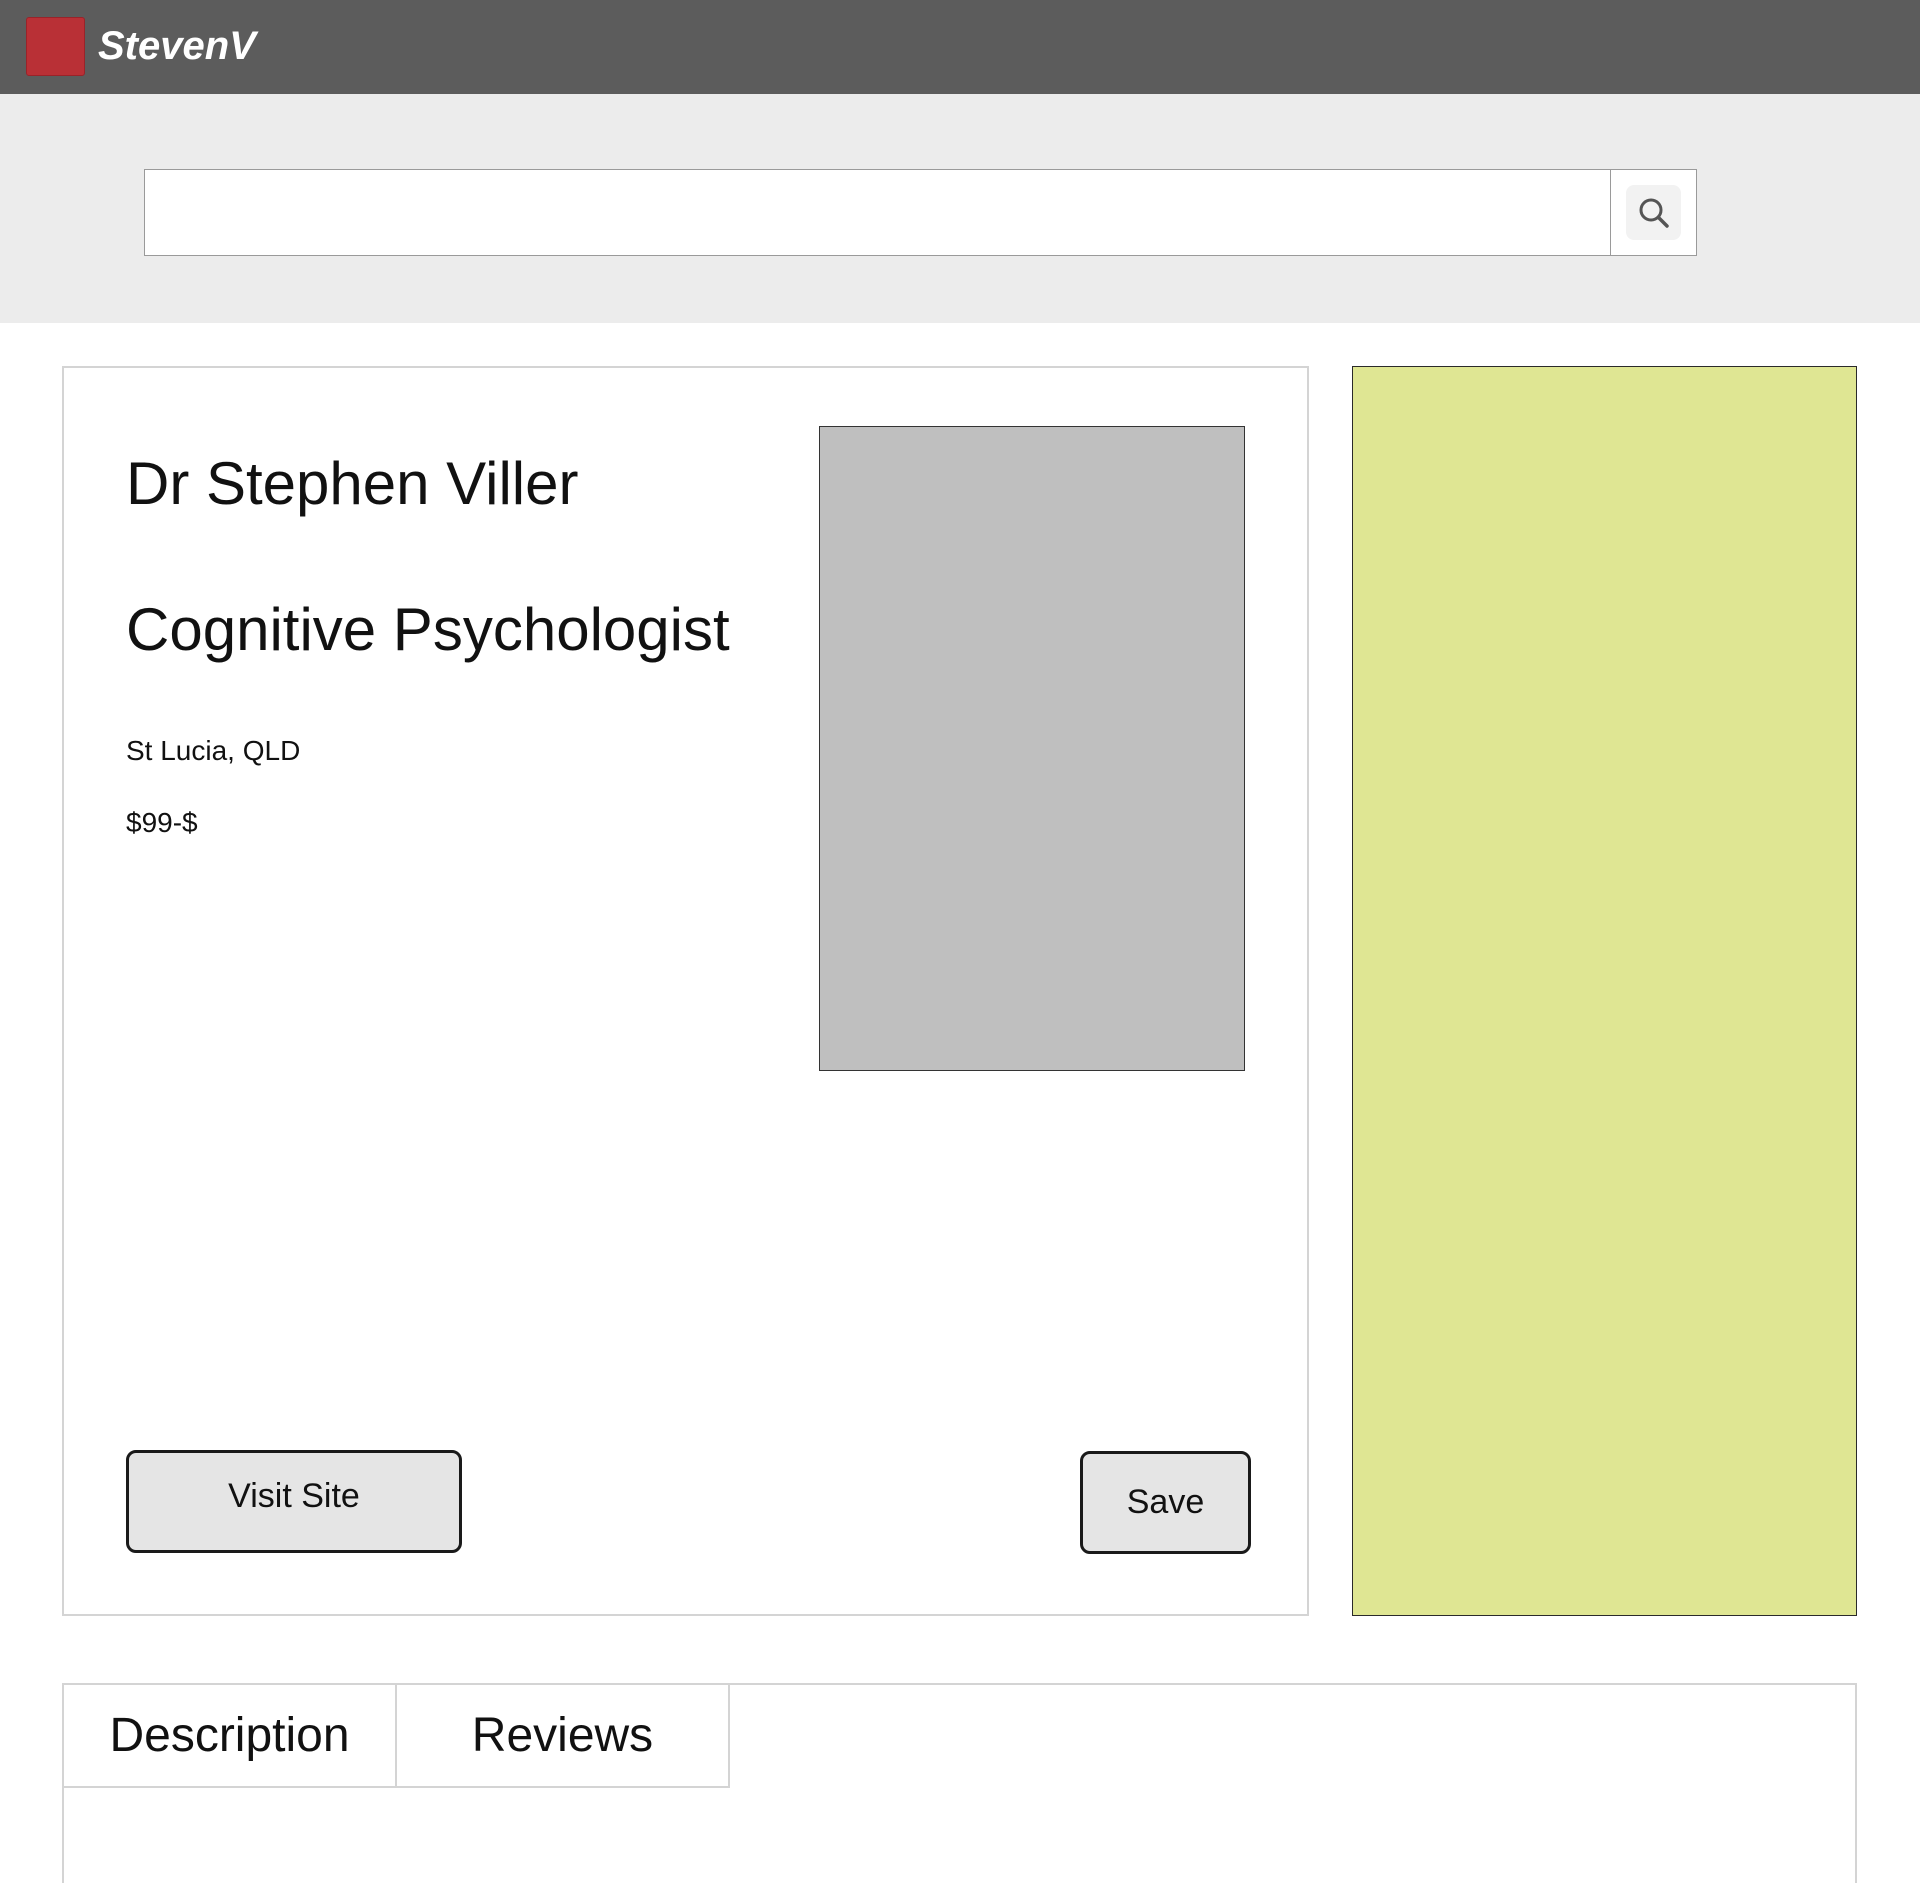  I want to click on visit-site-label: Visit Site, so click(294, 1496).